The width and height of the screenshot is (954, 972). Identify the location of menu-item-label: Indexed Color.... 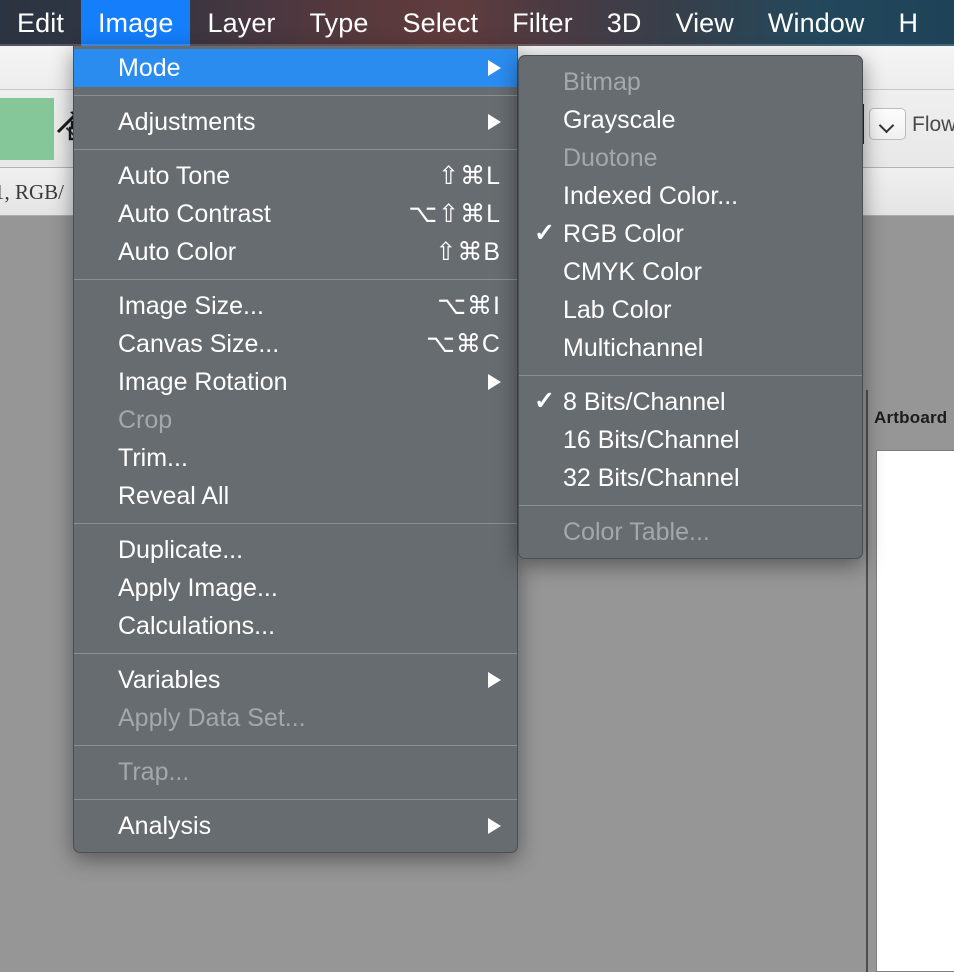
(651, 195).